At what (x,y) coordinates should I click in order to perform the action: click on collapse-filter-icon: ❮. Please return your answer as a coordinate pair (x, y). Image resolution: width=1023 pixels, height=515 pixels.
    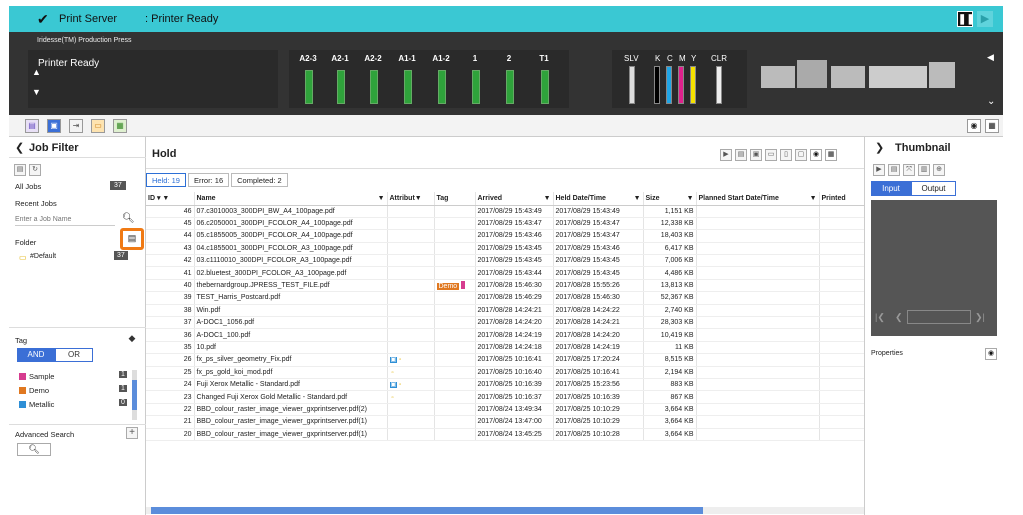
    Looking at the image, I should click on (19, 147).